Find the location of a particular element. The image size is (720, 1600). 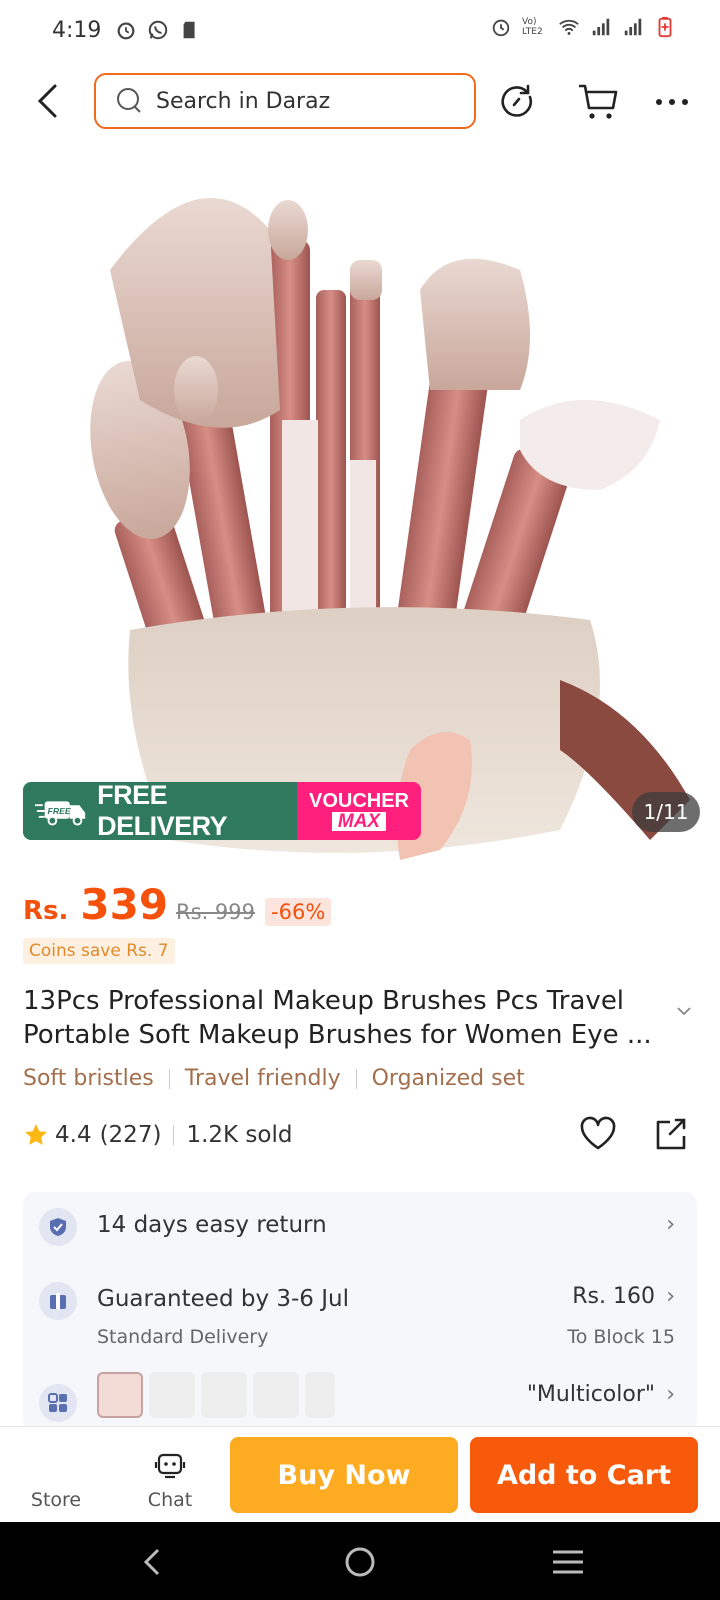

variant-thumbnails is located at coordinates (216, 1395).